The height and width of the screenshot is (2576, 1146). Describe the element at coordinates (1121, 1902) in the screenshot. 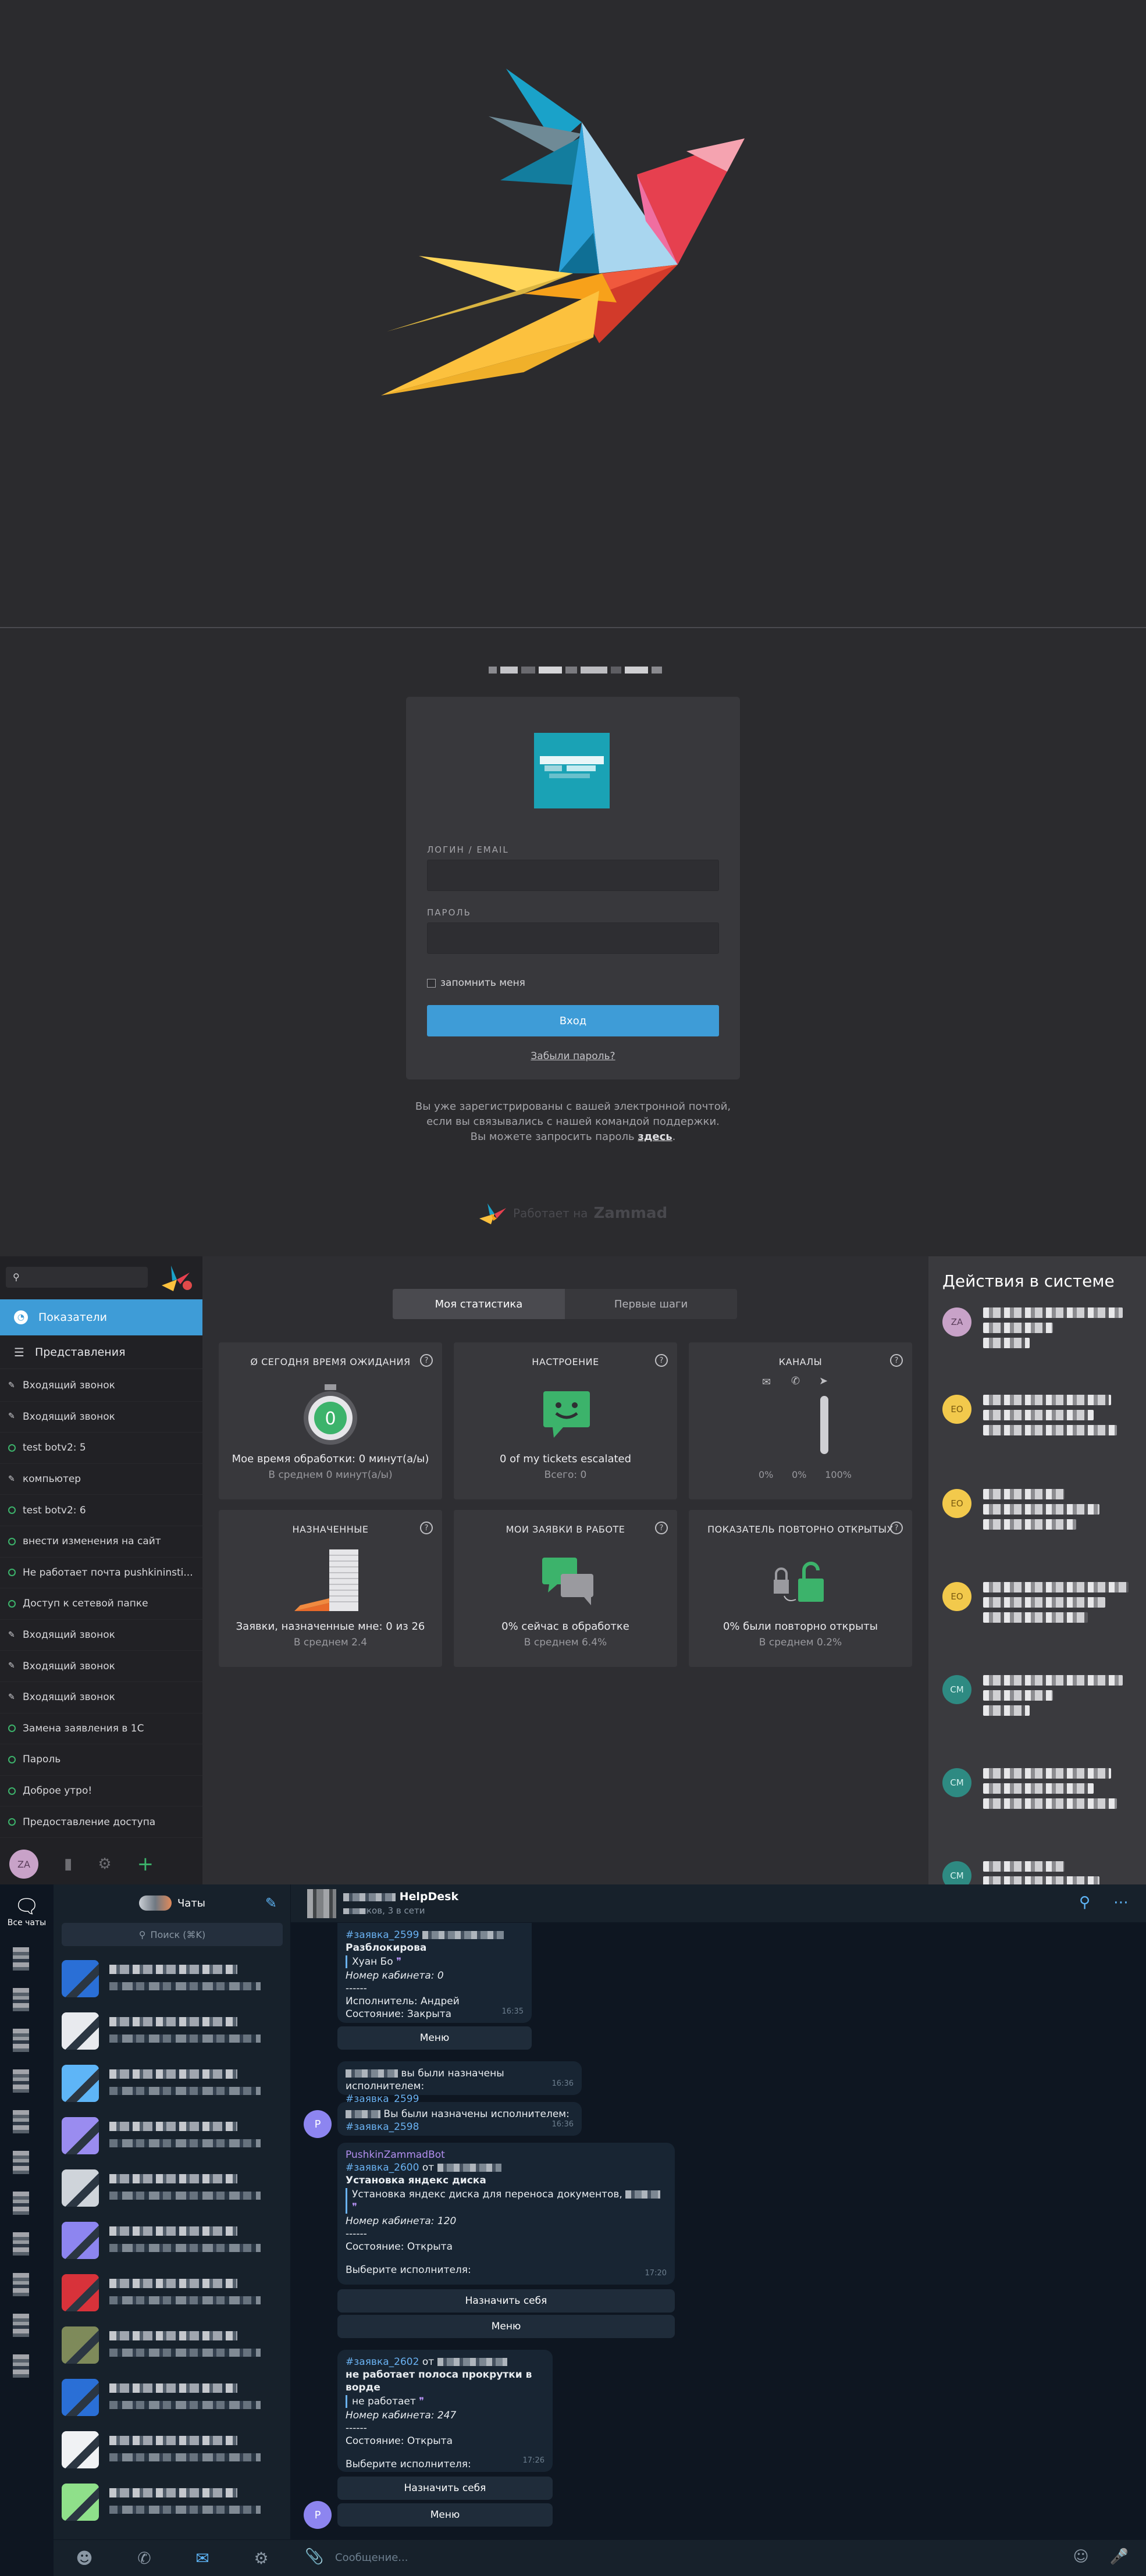

I see `more-icon: ⋯` at that location.